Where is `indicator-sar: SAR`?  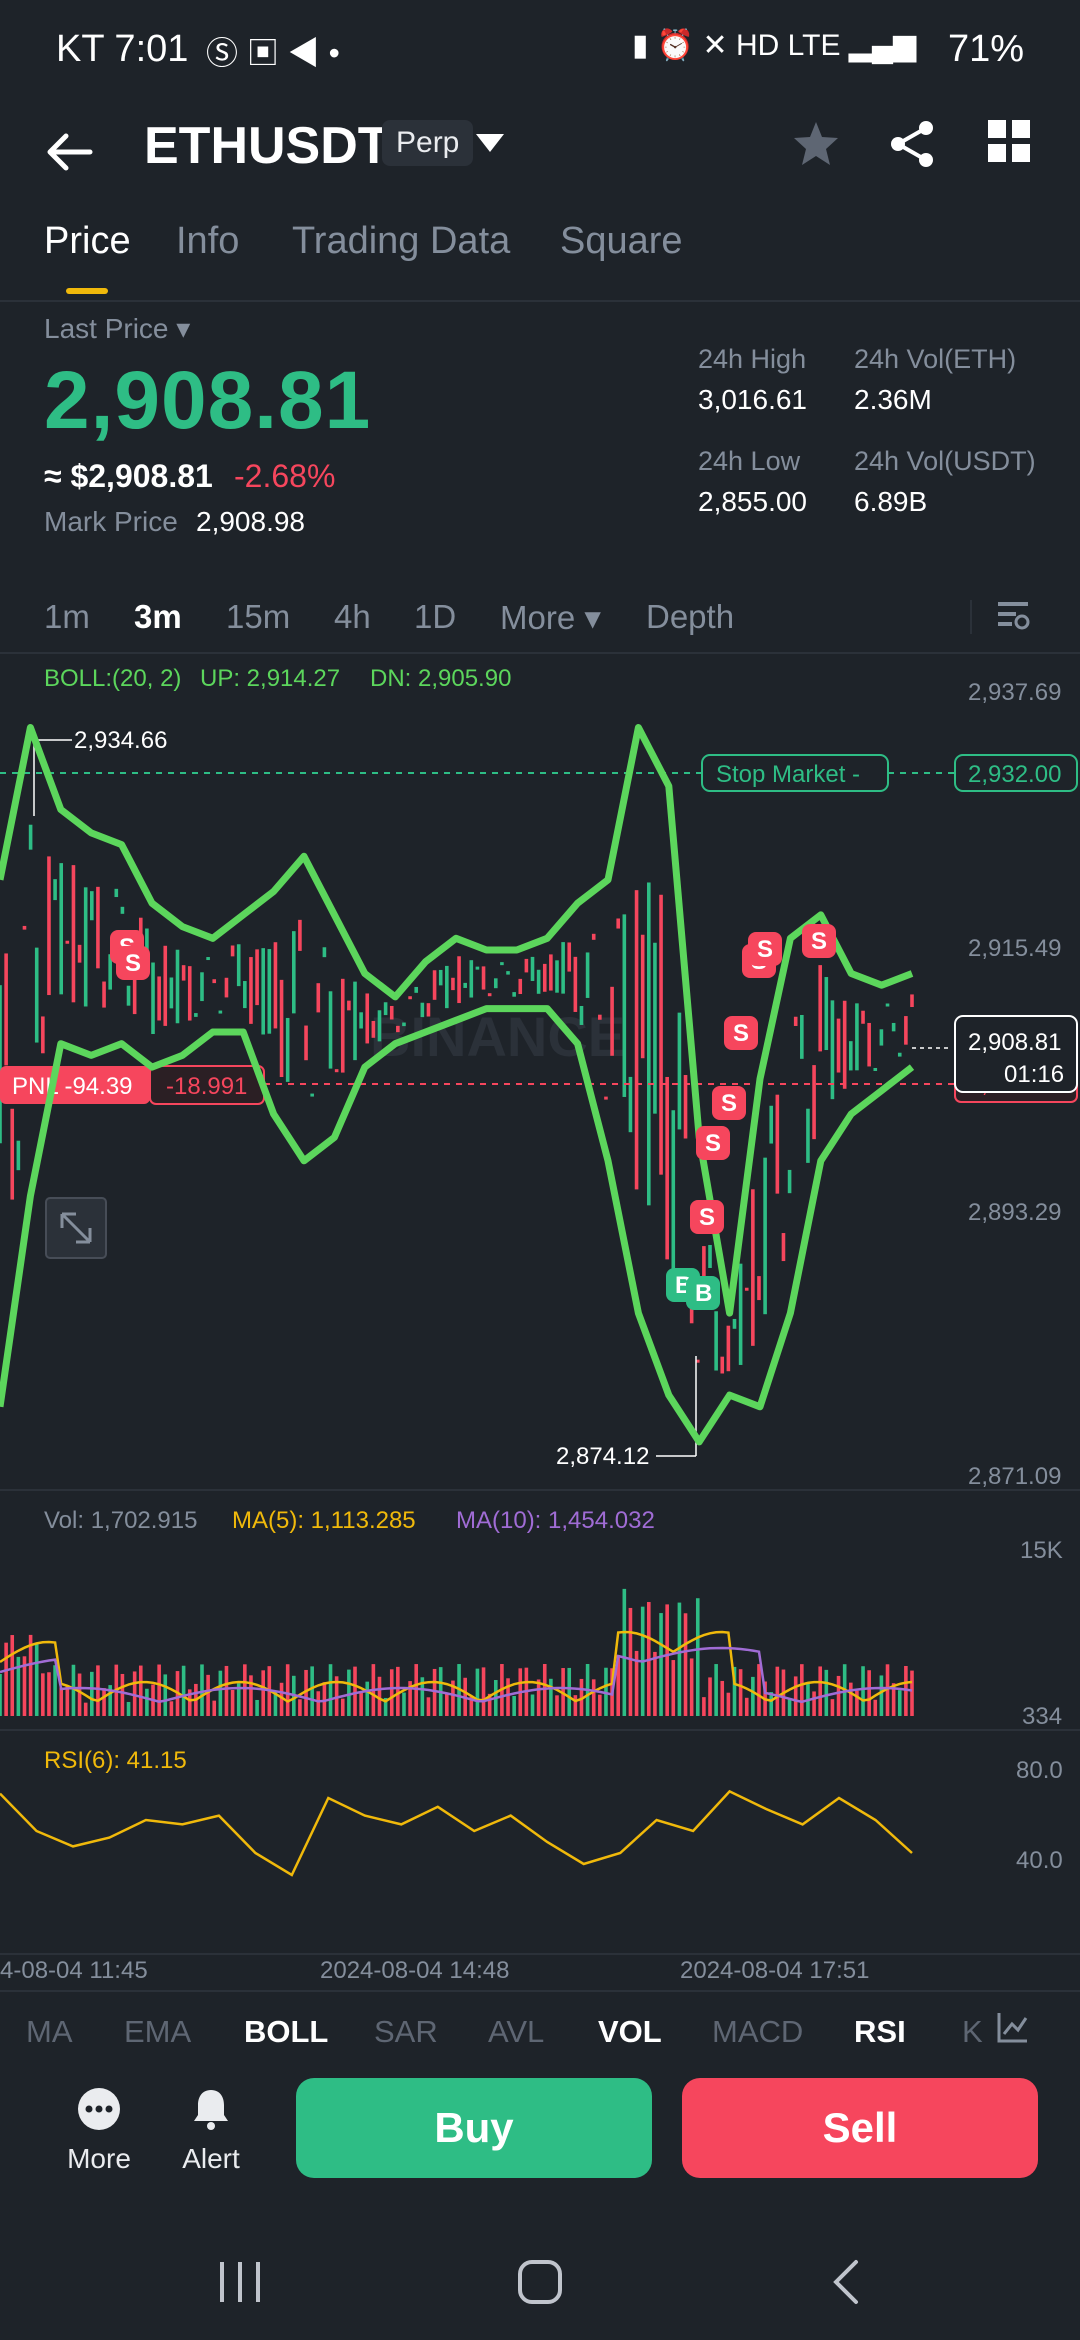
indicator-sar: SAR is located at coordinates (406, 2032).